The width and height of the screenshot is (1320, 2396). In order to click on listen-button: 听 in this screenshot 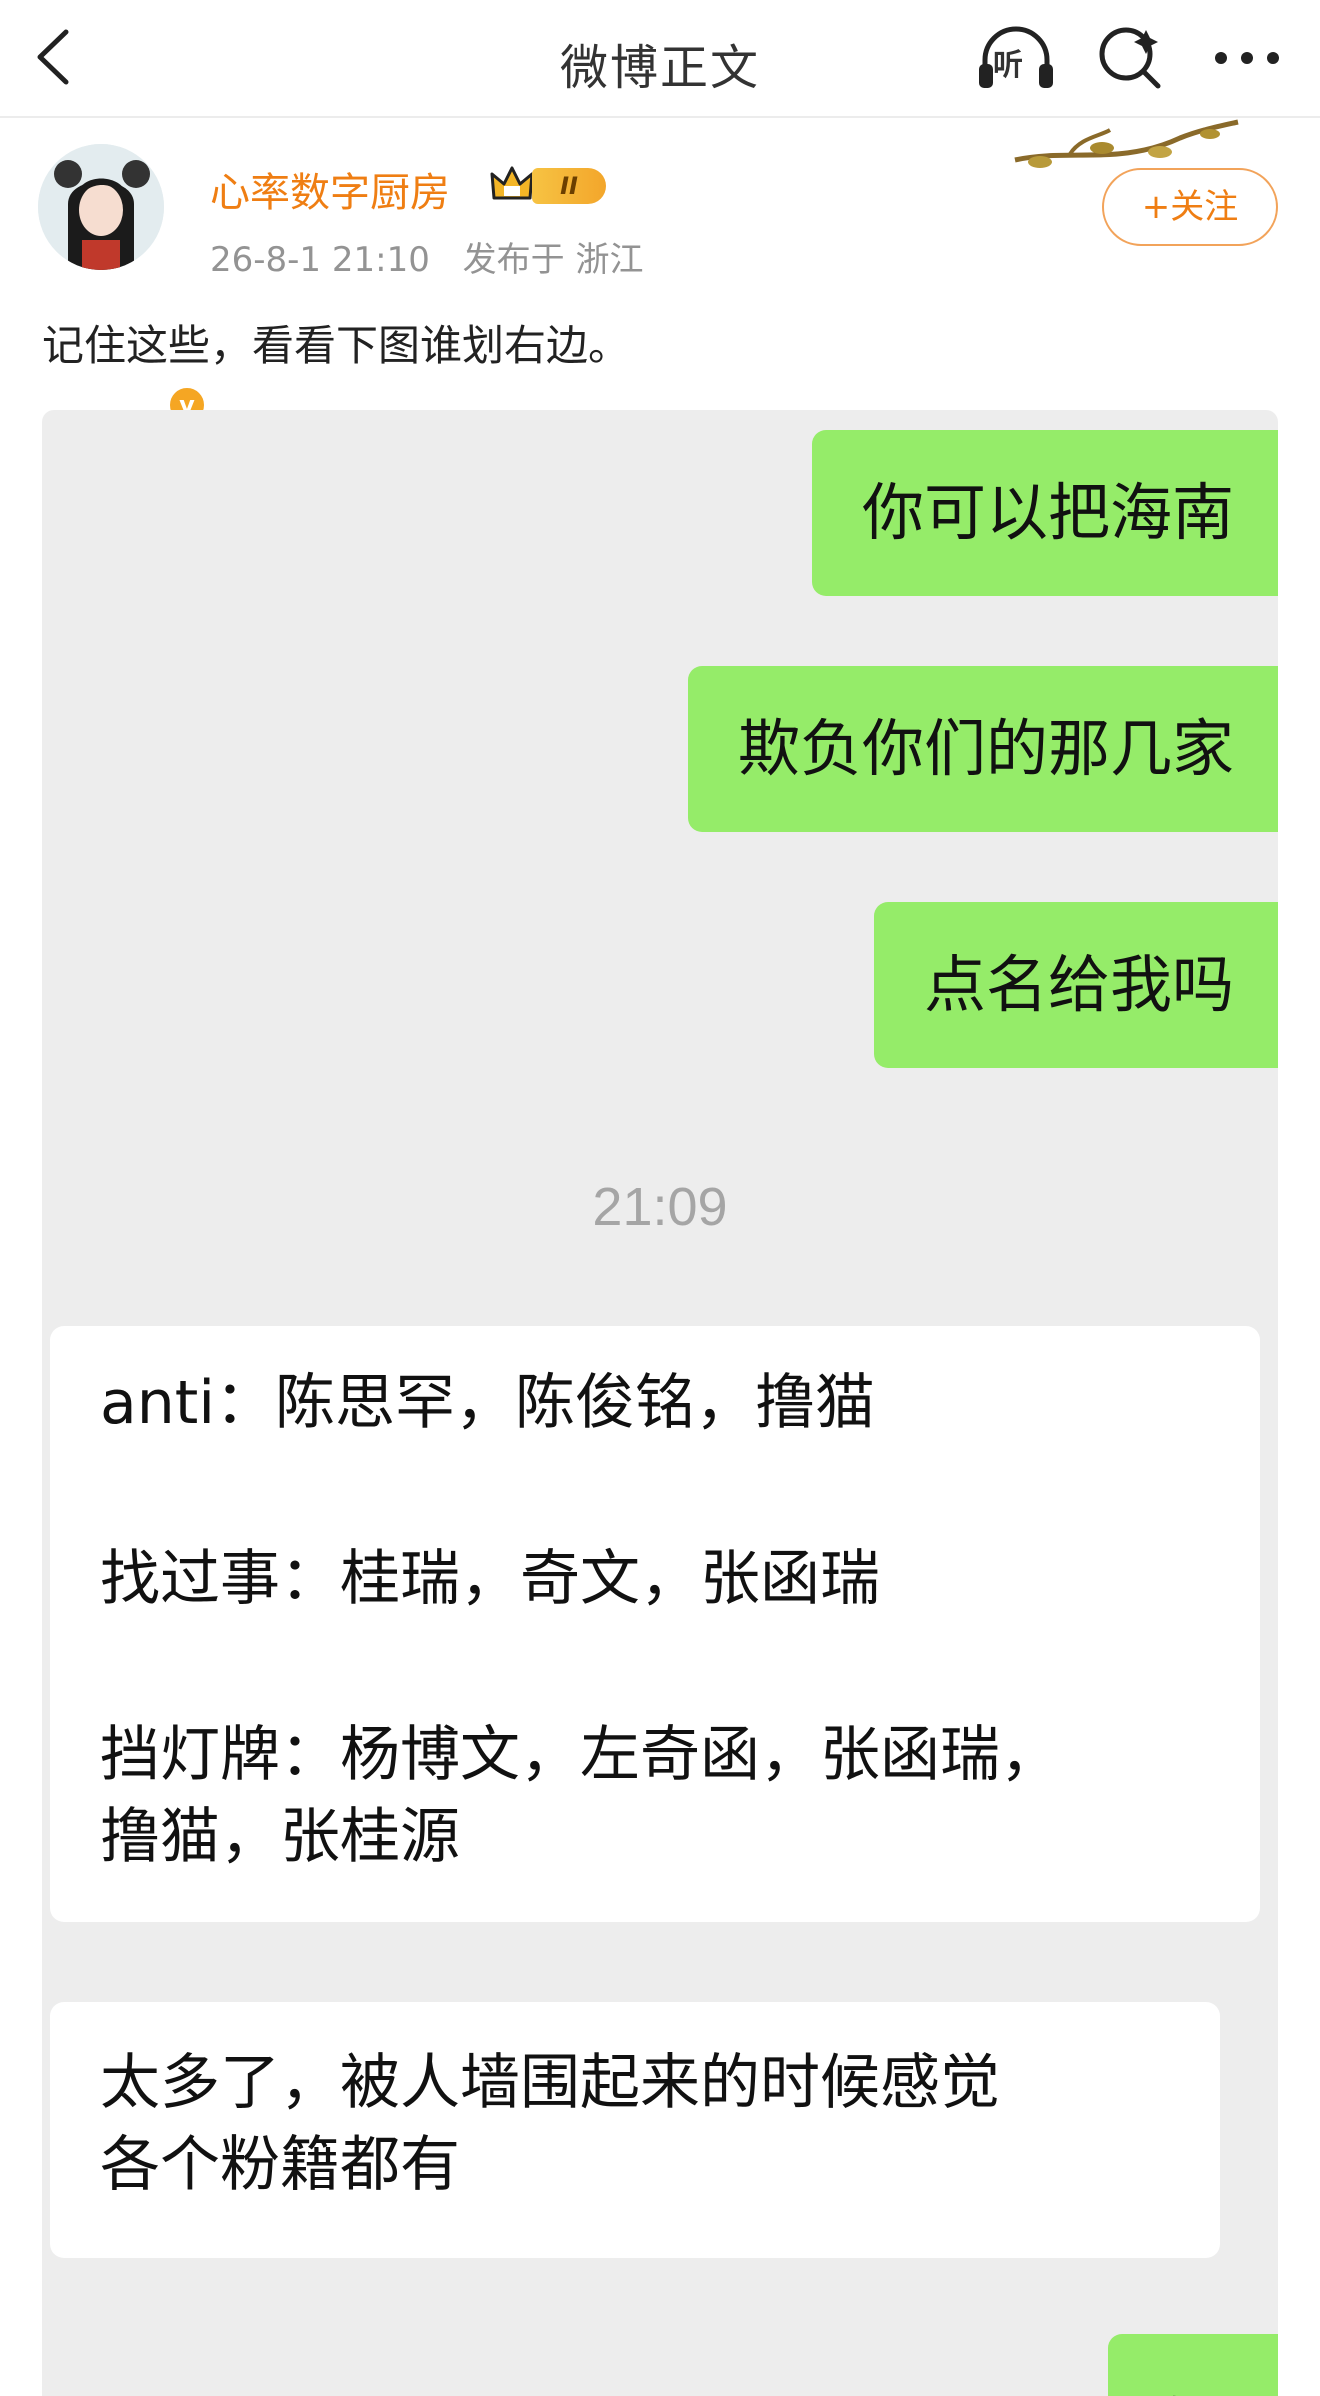, I will do `click(1016, 58)`.